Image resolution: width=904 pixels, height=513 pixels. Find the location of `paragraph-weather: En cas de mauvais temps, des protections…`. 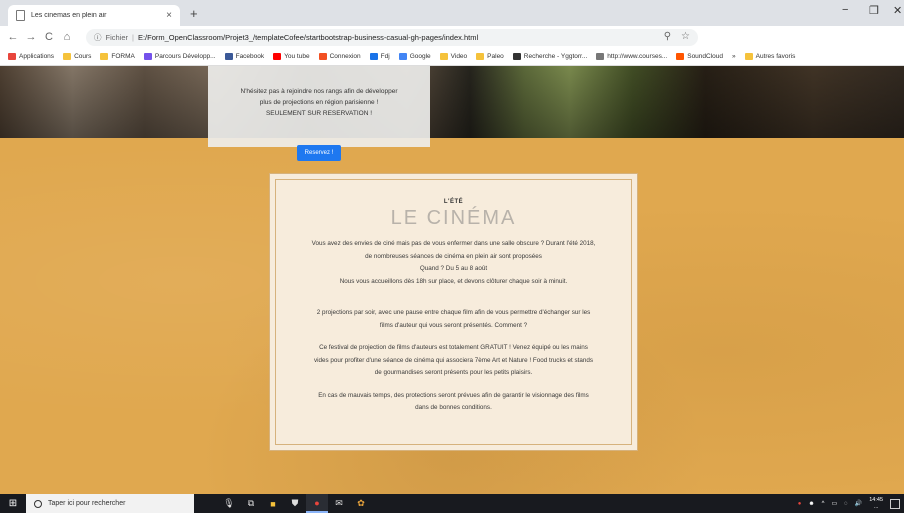

paragraph-weather: En cas de mauvais temps, des protections… is located at coordinates (453, 402).